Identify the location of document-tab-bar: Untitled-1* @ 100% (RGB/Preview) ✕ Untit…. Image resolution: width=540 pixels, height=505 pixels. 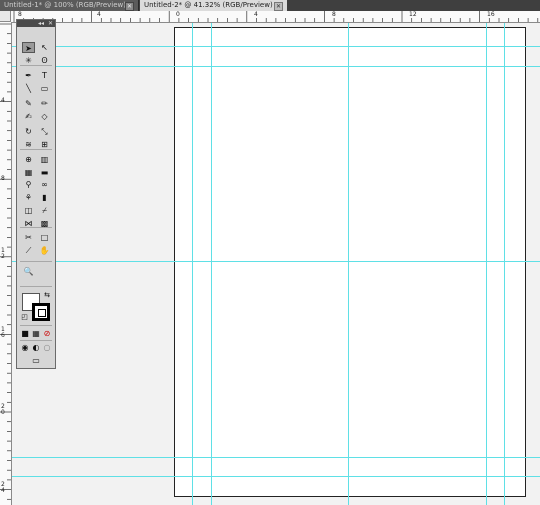
(270, 5).